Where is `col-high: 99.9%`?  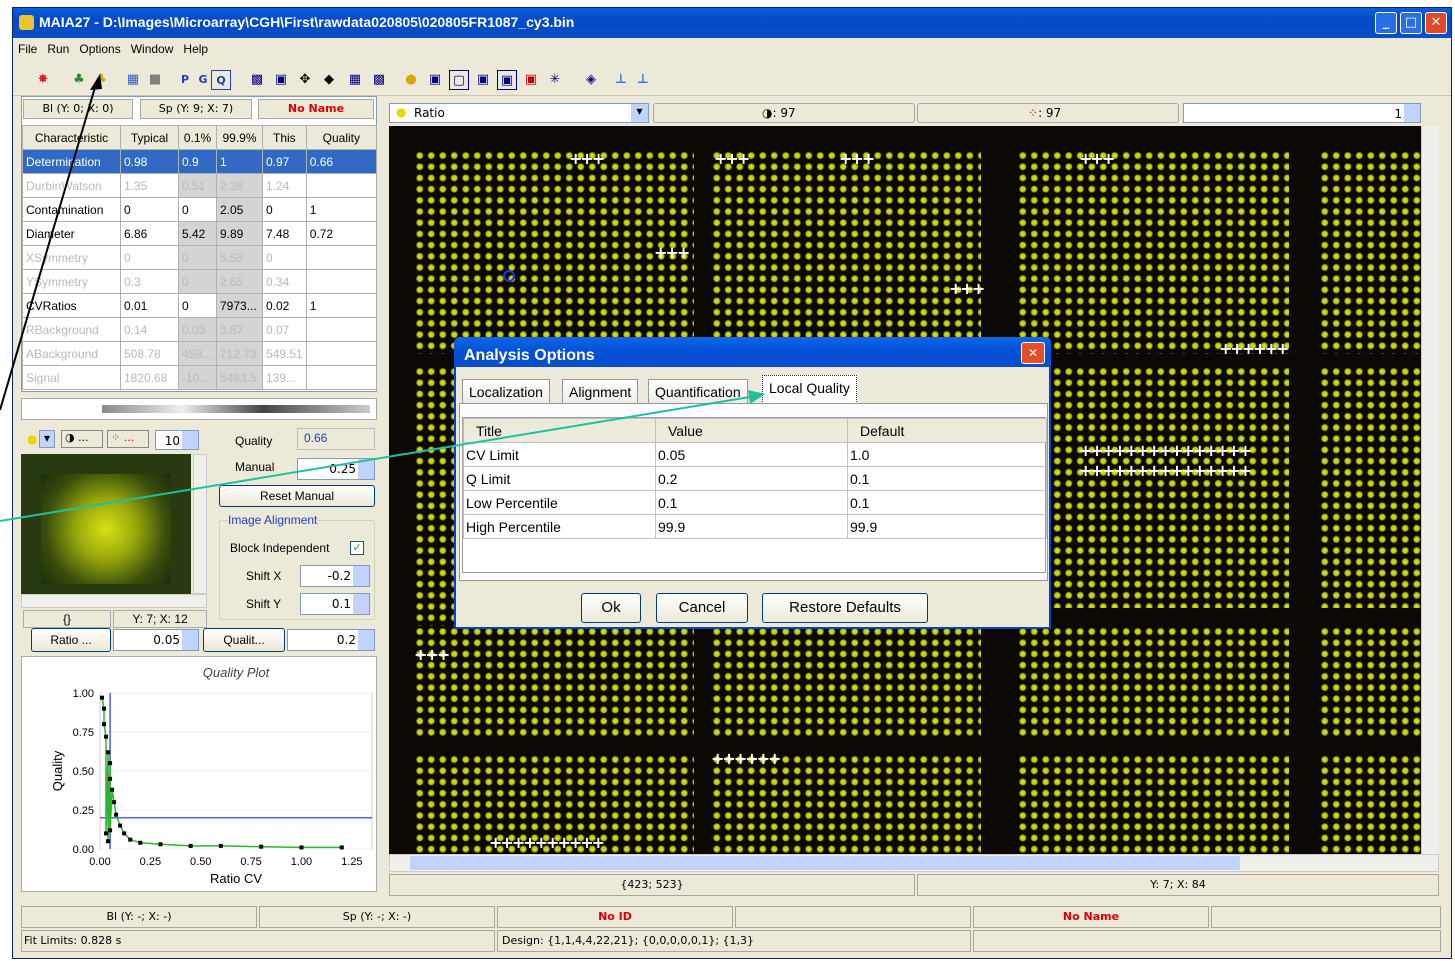
col-high: 99.9% is located at coordinates (239, 137).